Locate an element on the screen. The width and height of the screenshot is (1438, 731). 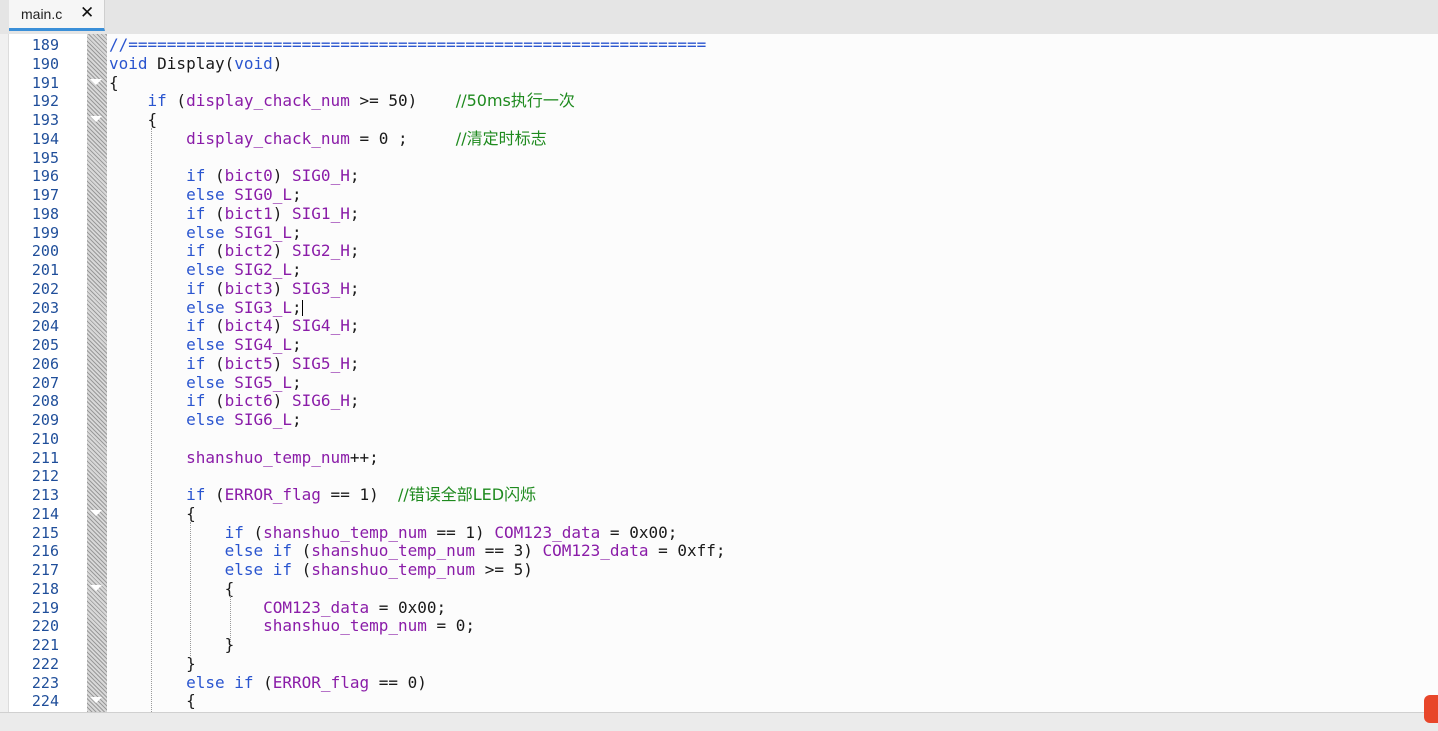
code-line: 208 if (bict6) SIG6_H; is located at coordinates (719, 401).